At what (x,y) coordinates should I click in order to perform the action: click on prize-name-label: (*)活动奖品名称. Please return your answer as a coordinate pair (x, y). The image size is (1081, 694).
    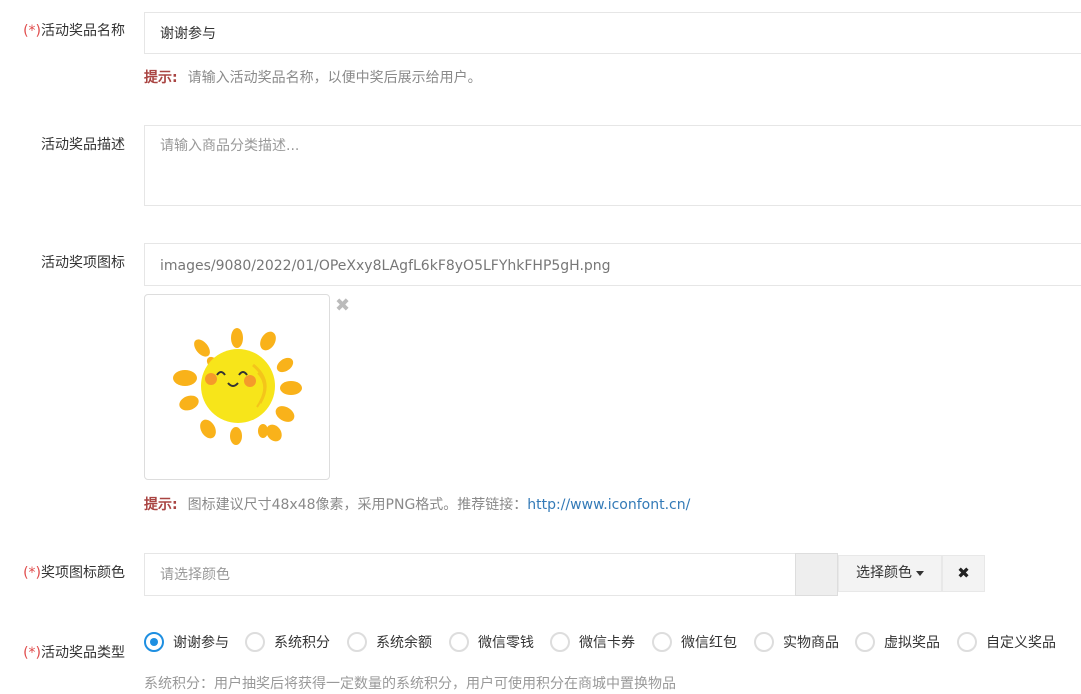
    Looking at the image, I should click on (74, 31).